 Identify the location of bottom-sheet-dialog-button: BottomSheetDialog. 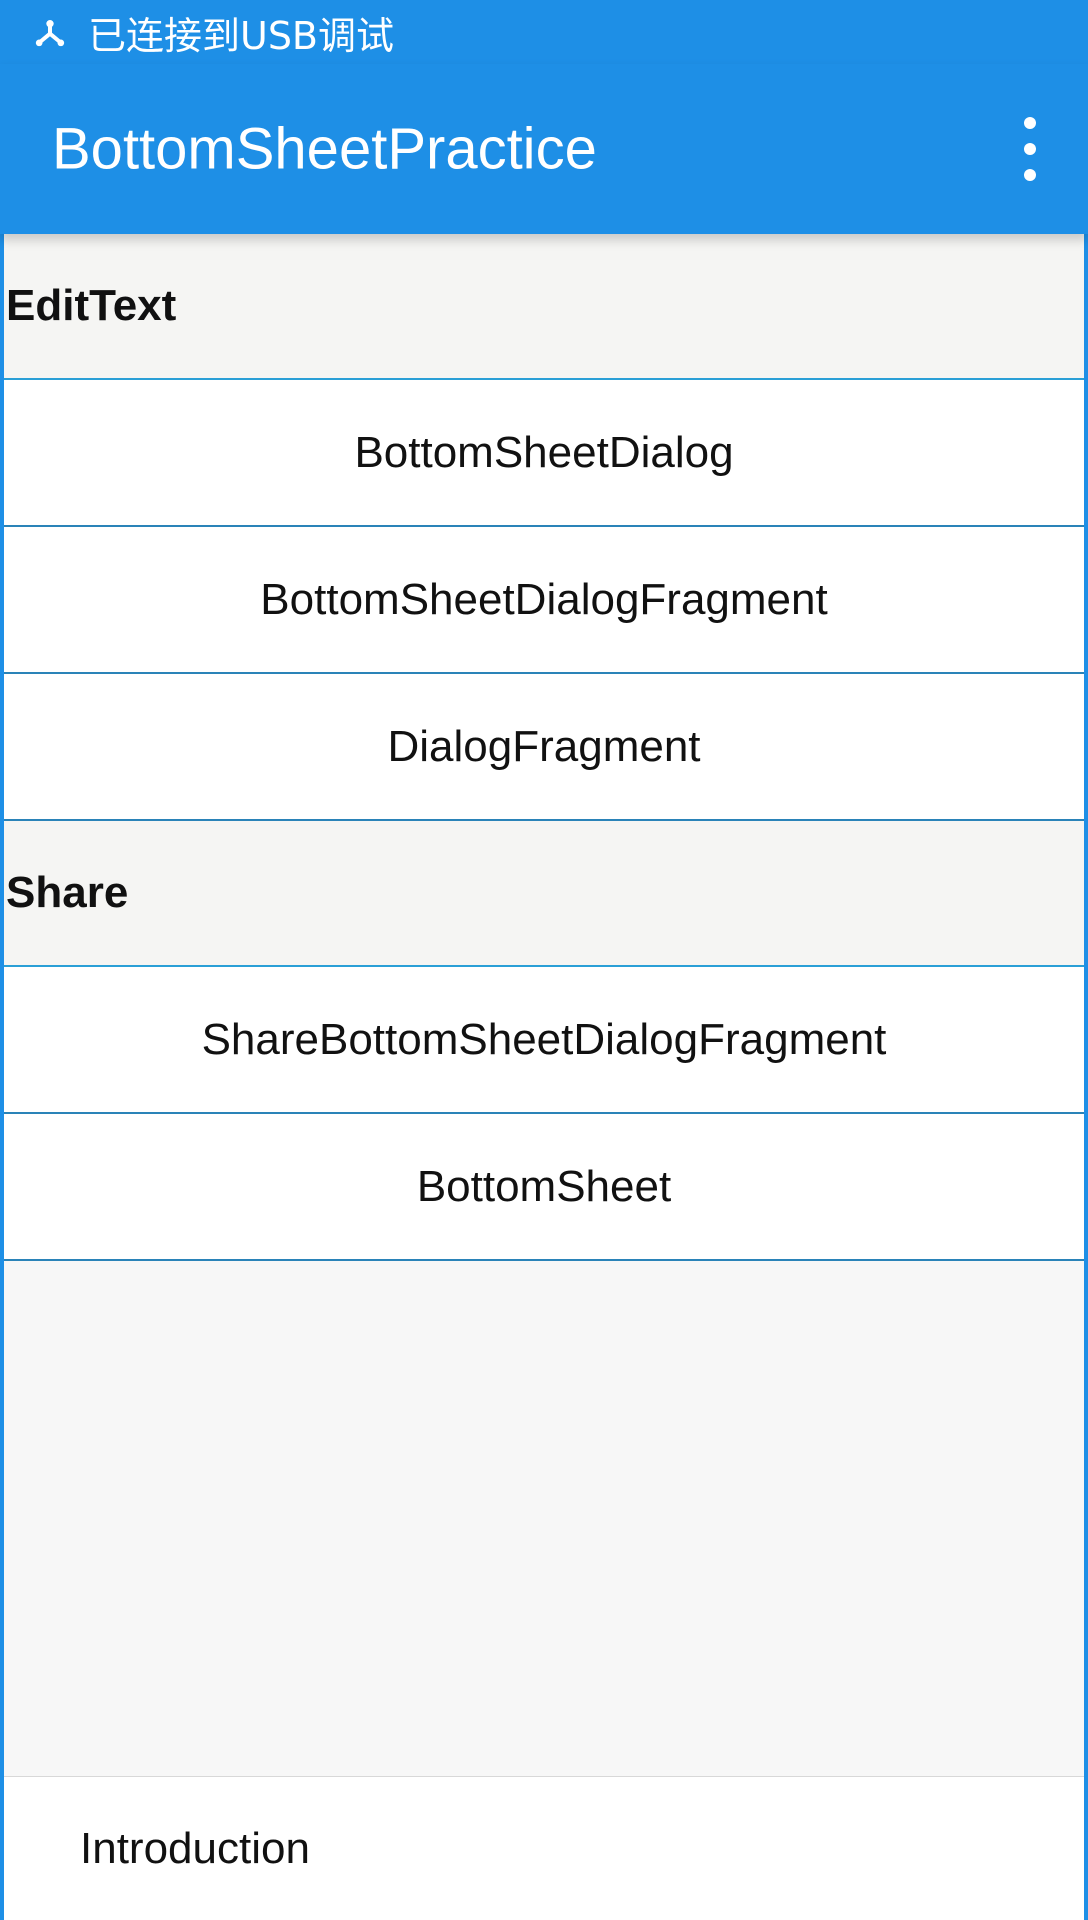
(544, 453).